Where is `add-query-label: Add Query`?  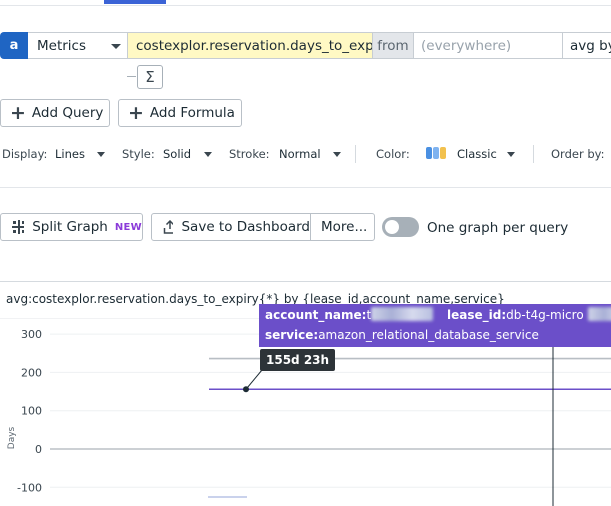 add-query-label: Add Query is located at coordinates (67, 113).